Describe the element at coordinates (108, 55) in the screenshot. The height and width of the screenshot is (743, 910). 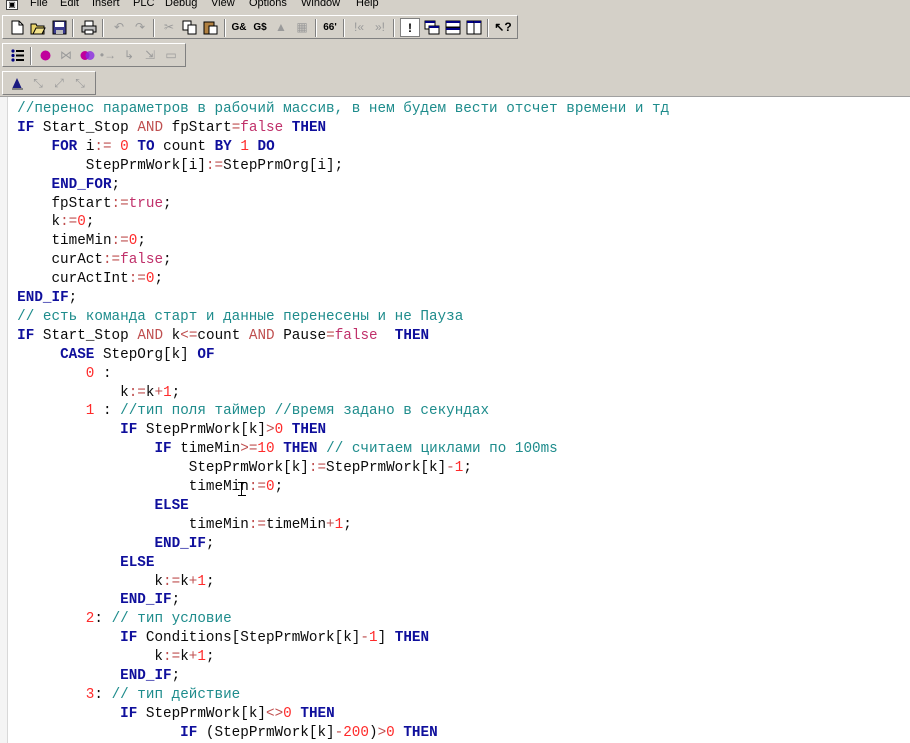
I see `step-over-icon: •→` at that location.